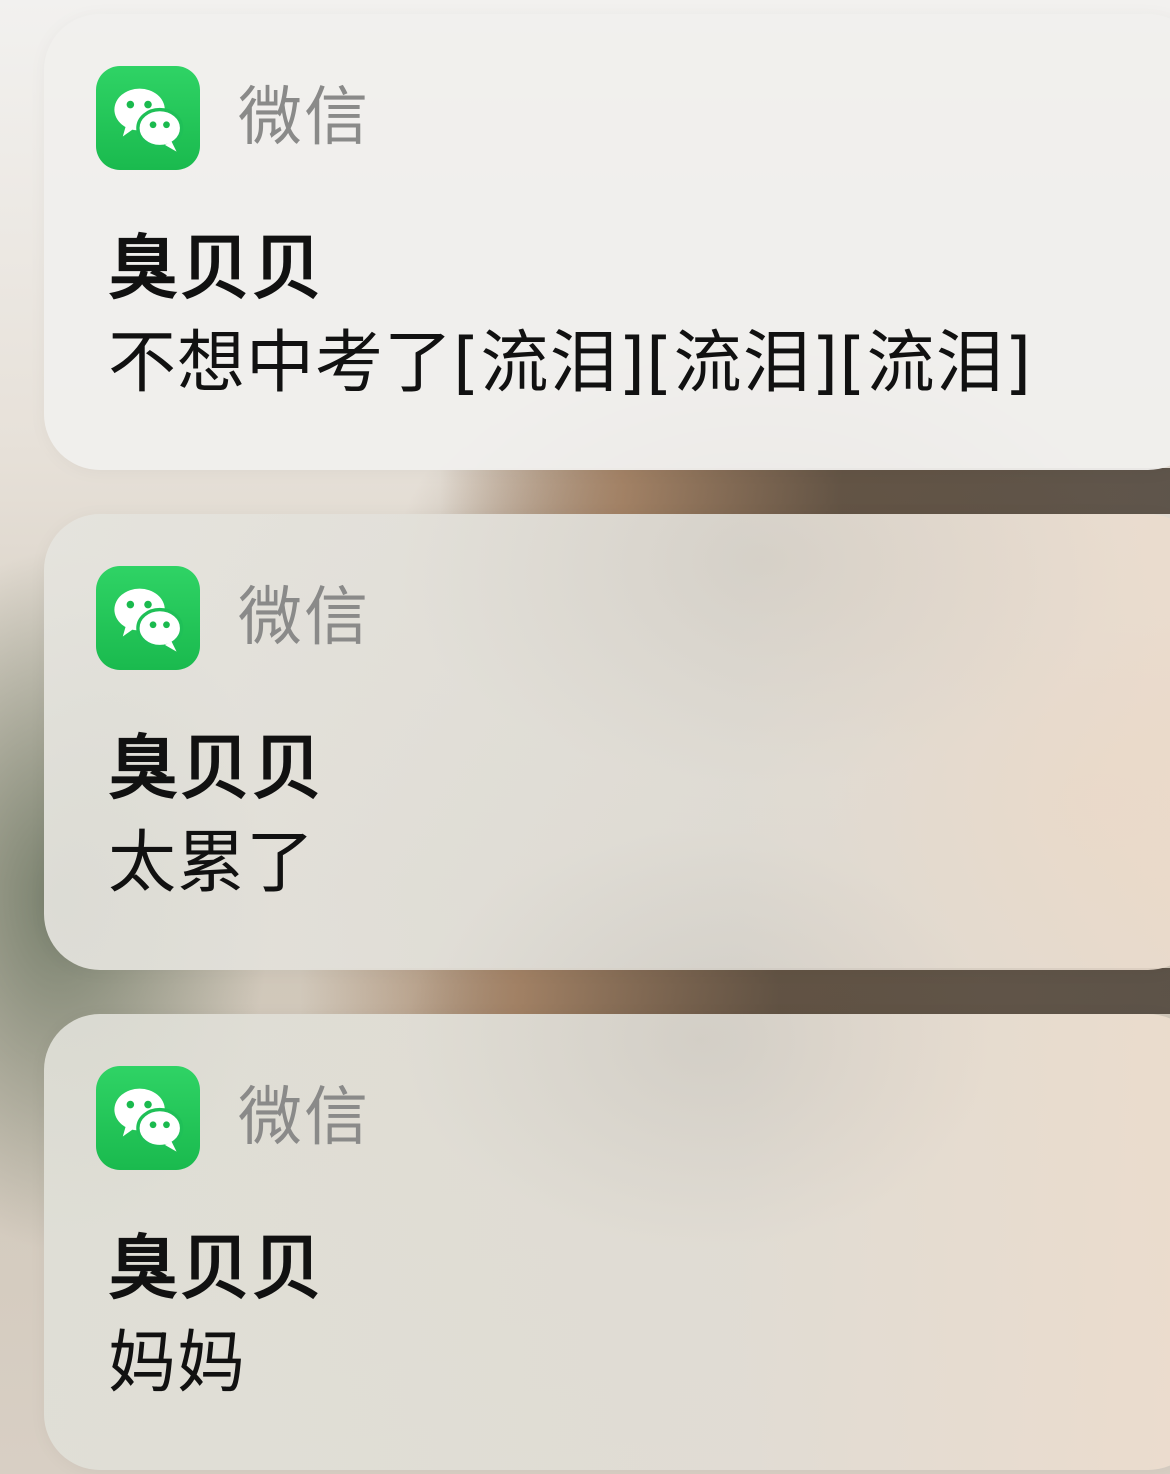 The height and width of the screenshot is (1474, 1170). I want to click on message-text: 妈妈, so click(177, 1363).